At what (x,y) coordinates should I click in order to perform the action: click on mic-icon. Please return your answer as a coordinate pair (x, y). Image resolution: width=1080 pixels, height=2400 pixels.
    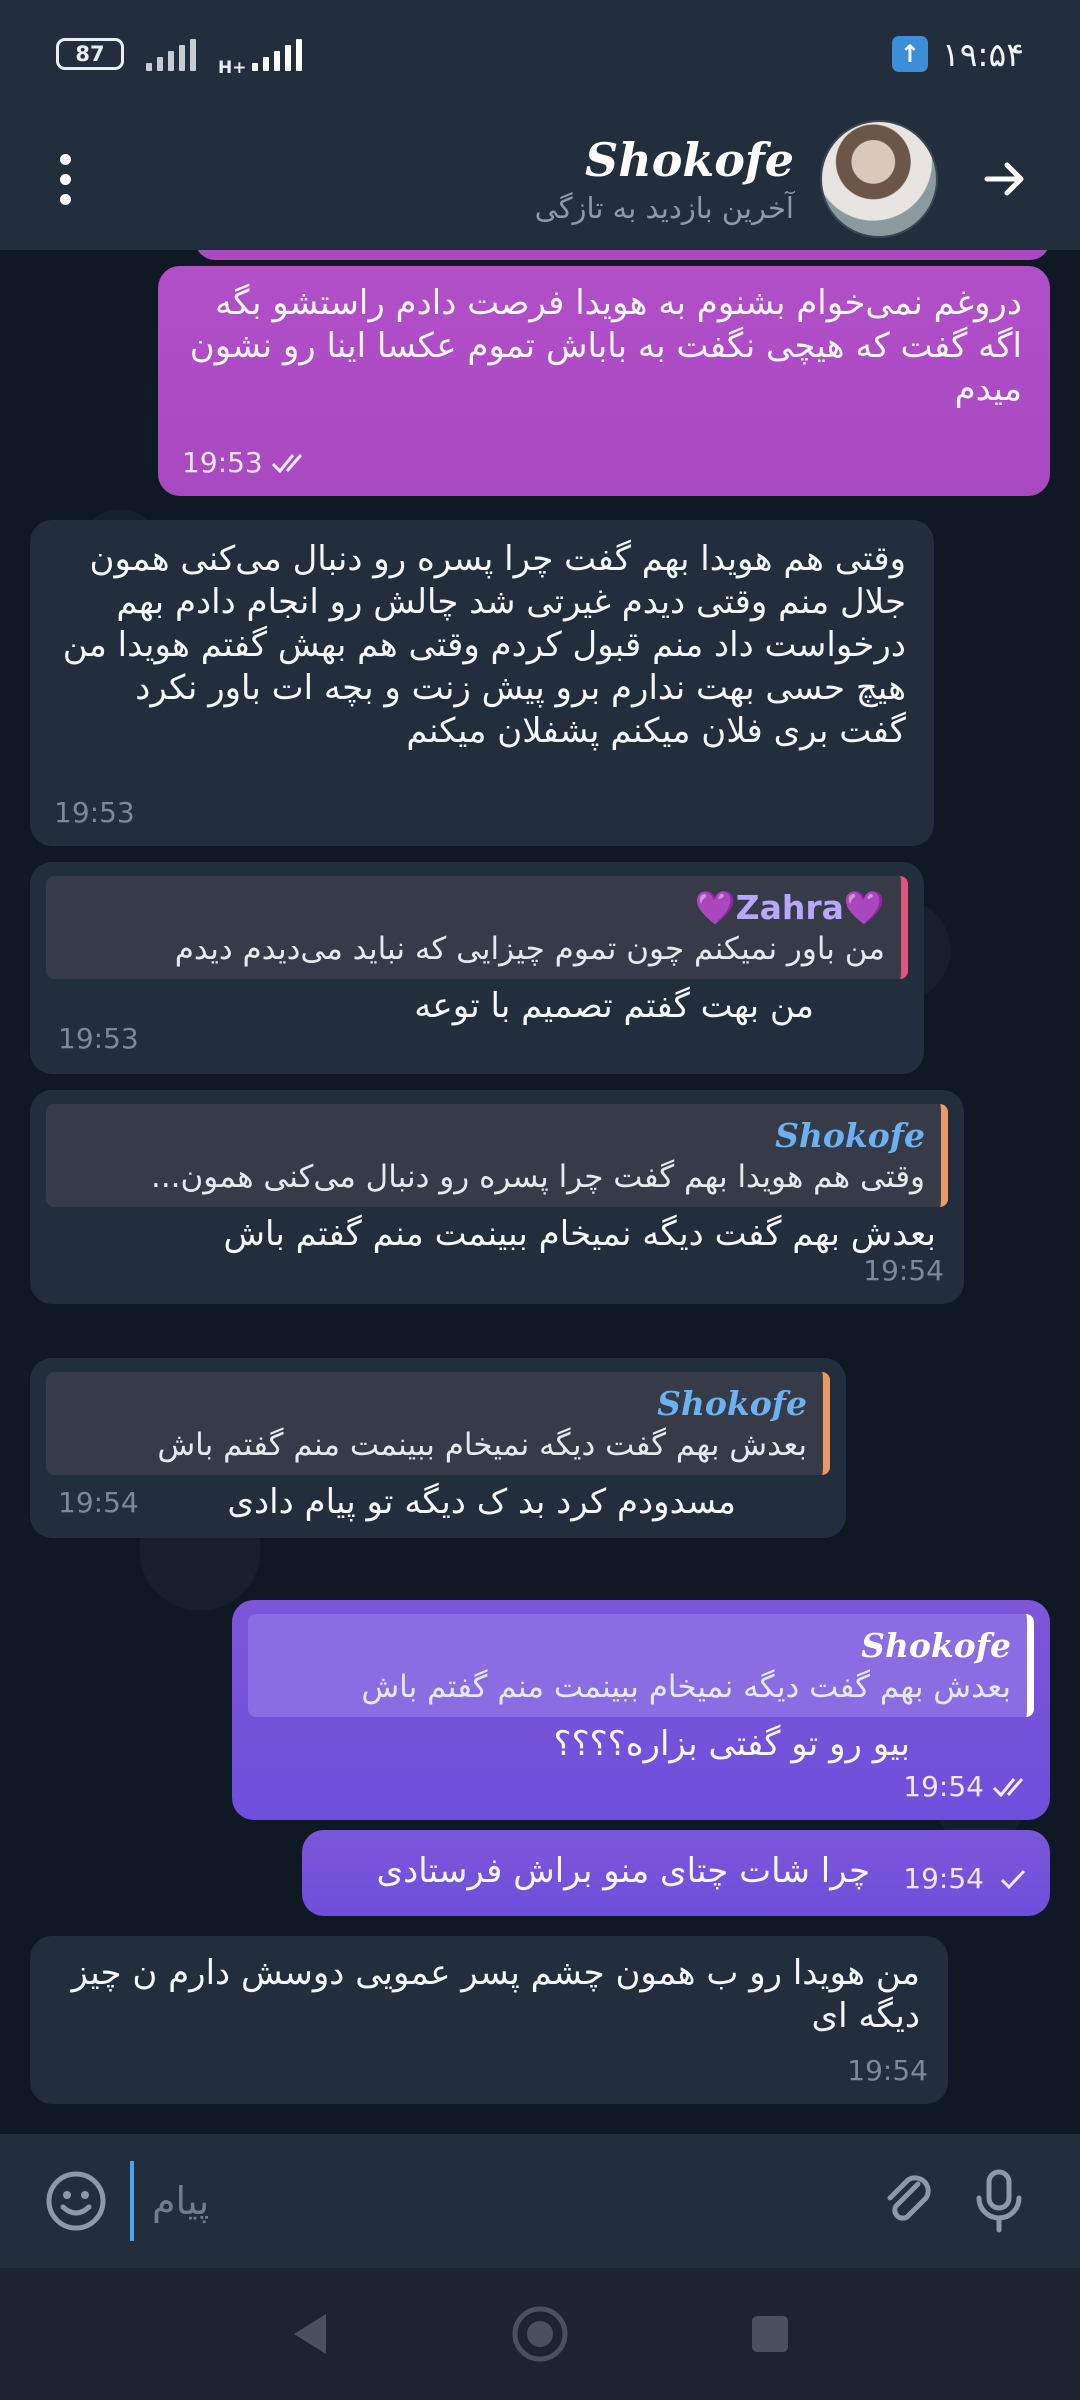
    Looking at the image, I should click on (999, 2201).